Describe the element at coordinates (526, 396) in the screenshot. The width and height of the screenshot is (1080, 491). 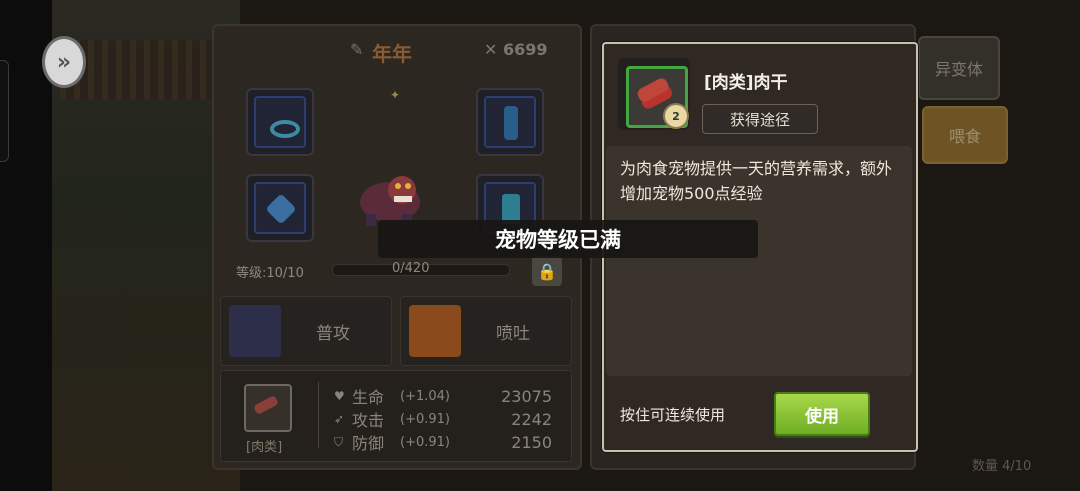
I see `stat-value: 23075` at that location.